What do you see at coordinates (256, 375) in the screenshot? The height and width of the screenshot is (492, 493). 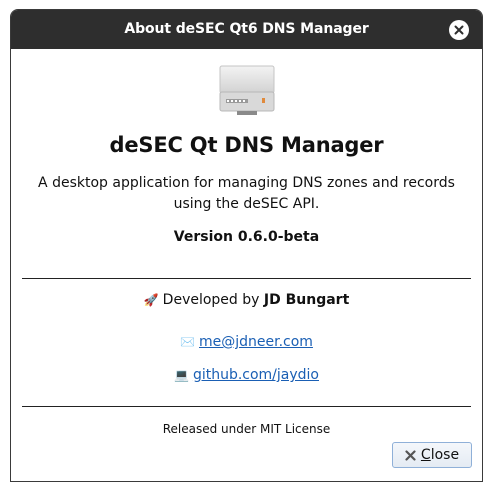 I see `github-link: github.com/jaydio` at bounding box center [256, 375].